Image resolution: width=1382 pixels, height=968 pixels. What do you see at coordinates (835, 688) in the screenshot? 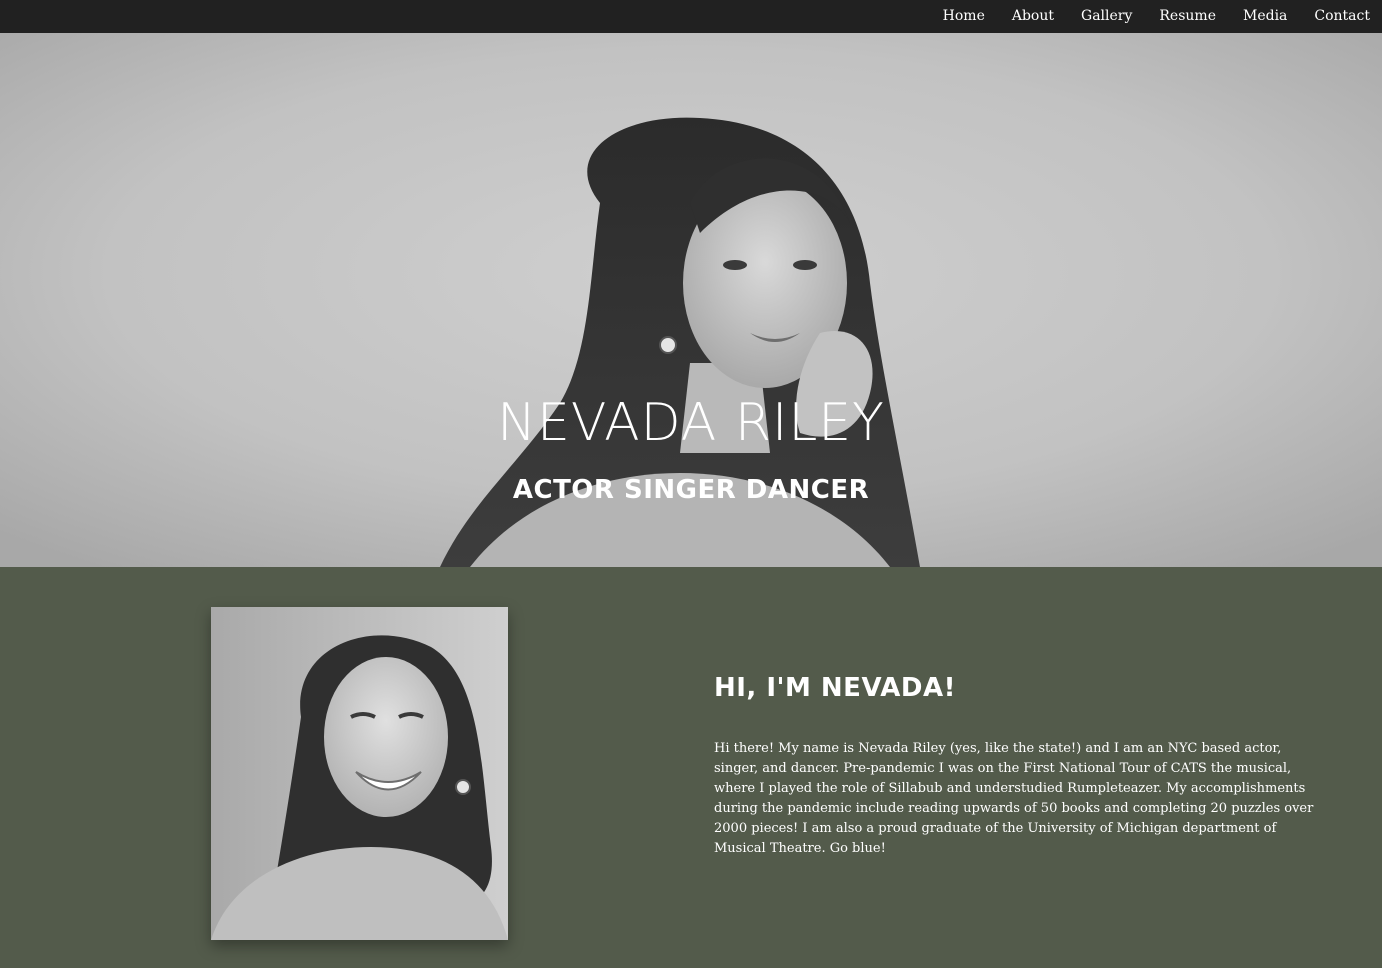
I see `about-heading: HI, I'M NEVADA!` at bounding box center [835, 688].